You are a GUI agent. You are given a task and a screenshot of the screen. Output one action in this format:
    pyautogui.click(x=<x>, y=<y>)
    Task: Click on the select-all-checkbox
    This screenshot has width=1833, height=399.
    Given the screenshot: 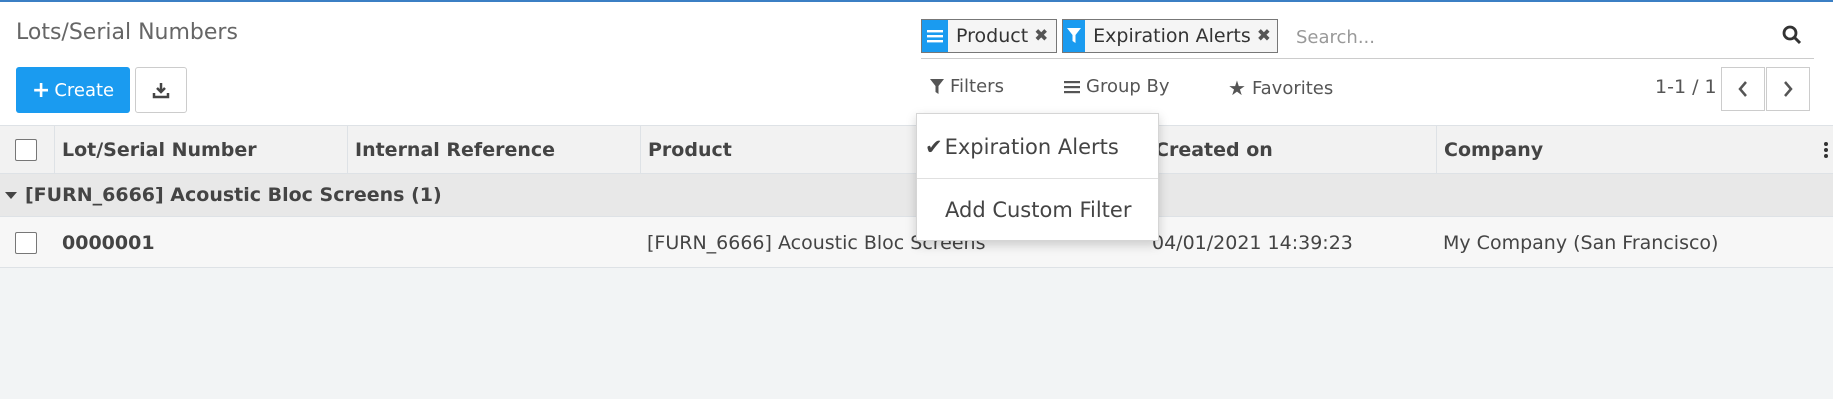 What is the action you would take?
    pyautogui.click(x=26, y=150)
    